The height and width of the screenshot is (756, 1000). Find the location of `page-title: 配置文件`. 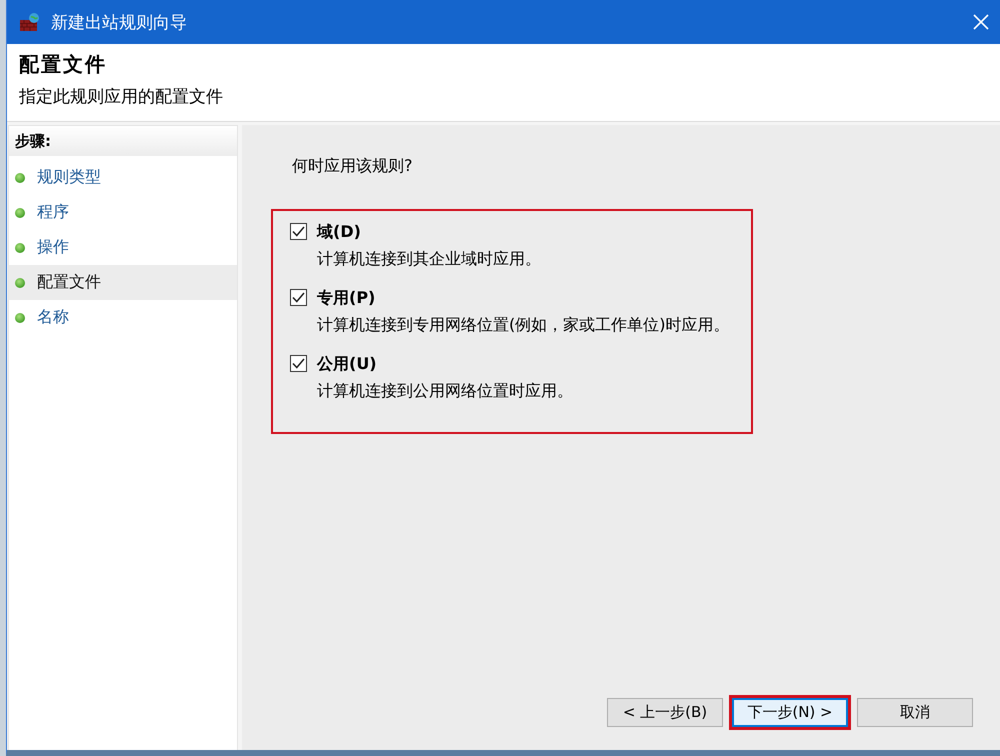

page-title: 配置文件 is located at coordinates (63, 64).